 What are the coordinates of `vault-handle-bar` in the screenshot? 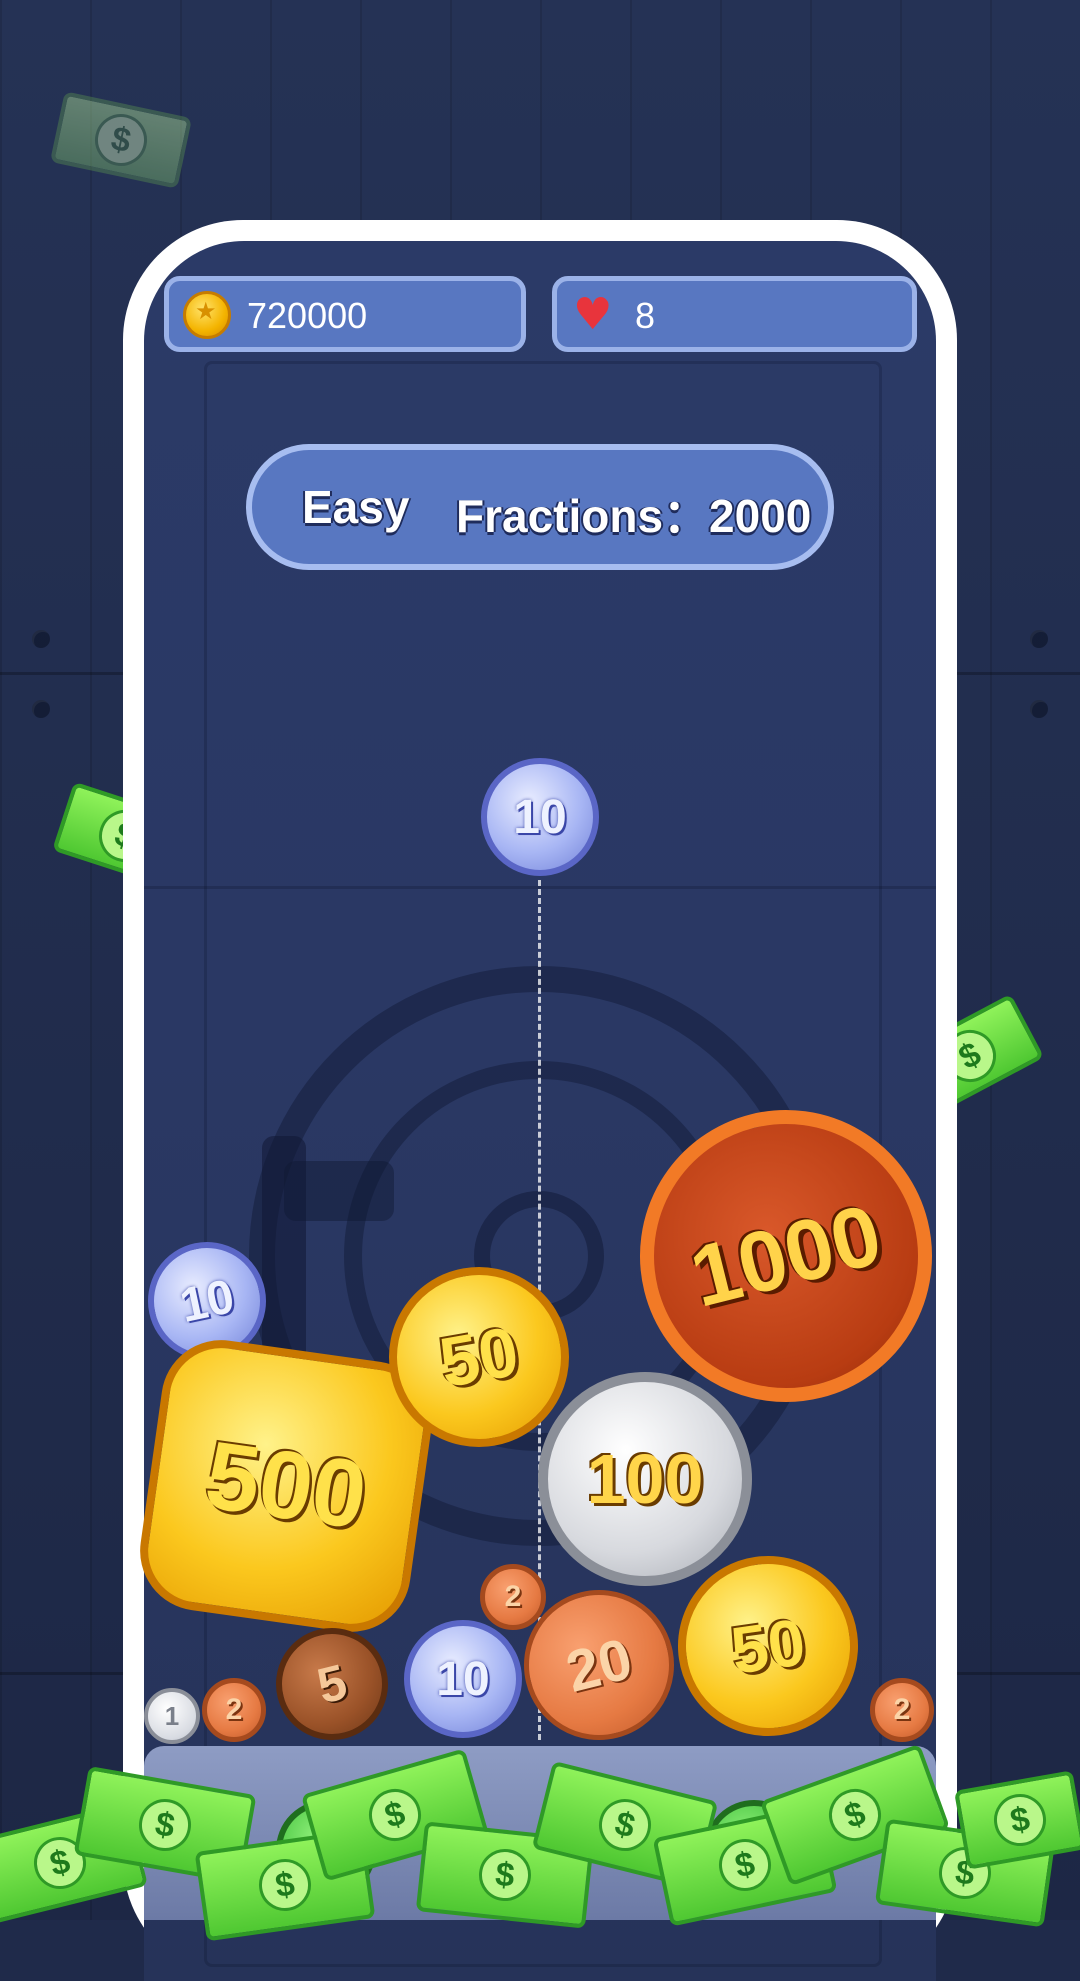 It's located at (339, 1191).